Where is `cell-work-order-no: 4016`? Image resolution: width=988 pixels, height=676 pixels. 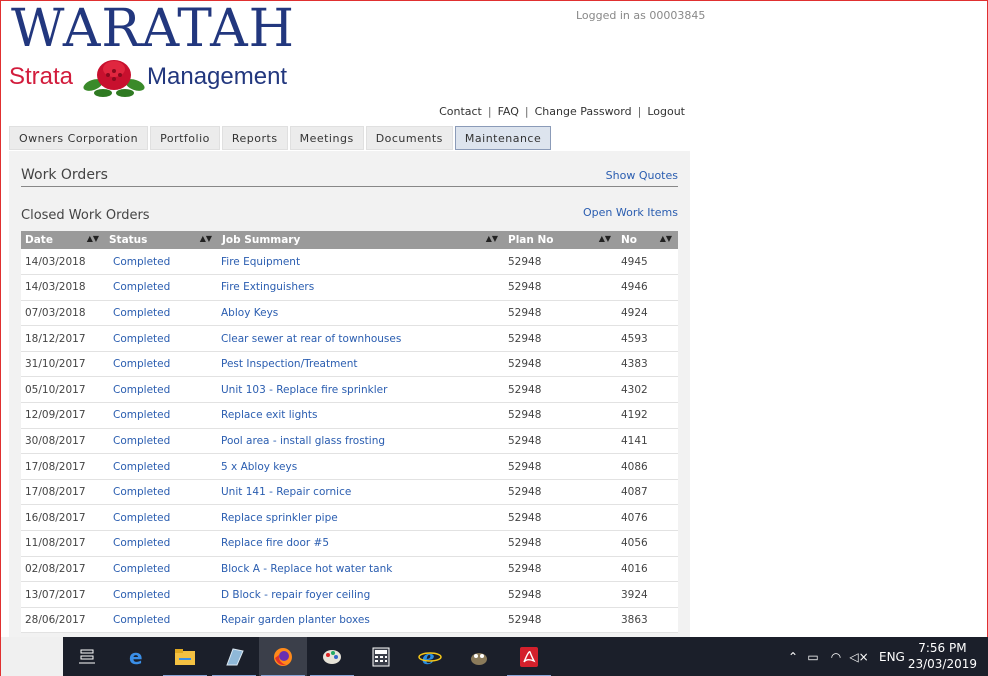
cell-work-order-no: 4016 is located at coordinates (647, 569).